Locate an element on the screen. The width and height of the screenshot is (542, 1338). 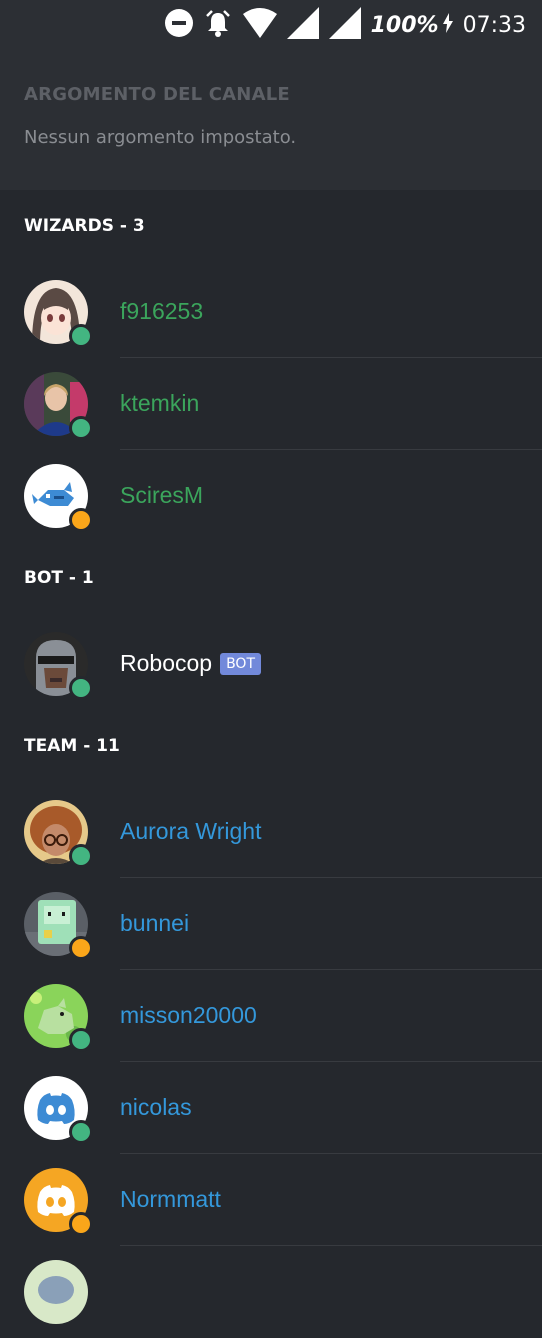
wifi-icon is located at coordinates (259, 25).